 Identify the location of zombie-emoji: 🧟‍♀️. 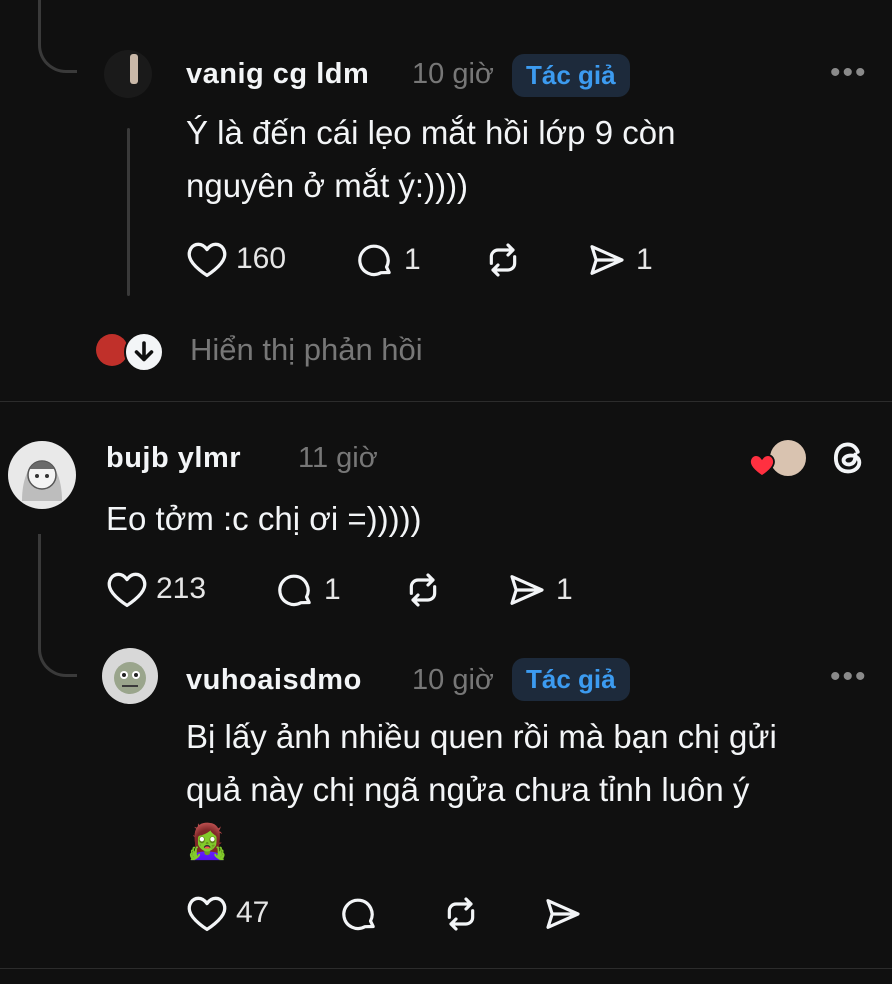
(207, 842).